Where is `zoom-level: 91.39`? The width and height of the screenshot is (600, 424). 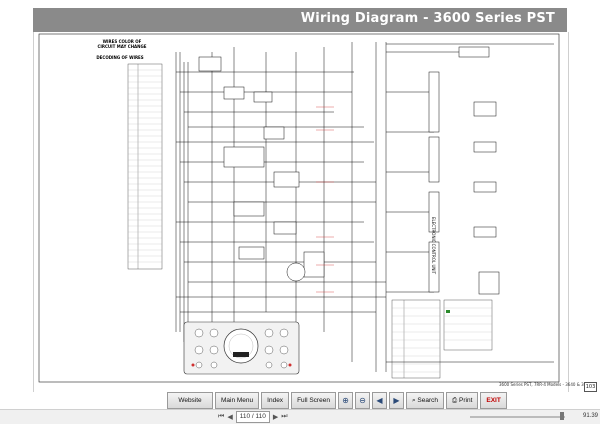 zoom-level: 91.39 is located at coordinates (591, 416).